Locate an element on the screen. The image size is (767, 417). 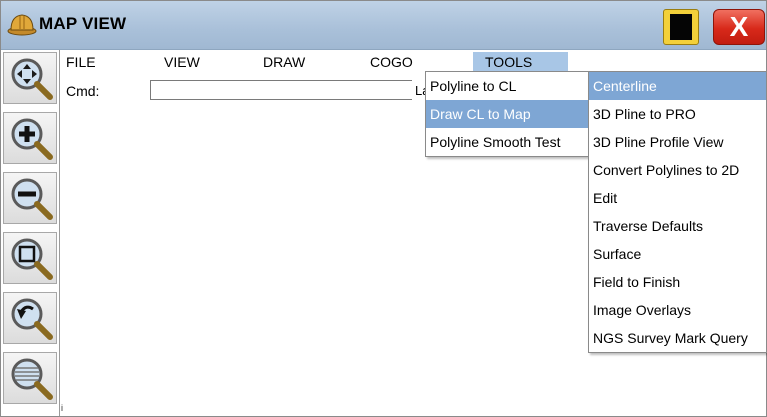
menu-view: VIEW is located at coordinates (182, 62).